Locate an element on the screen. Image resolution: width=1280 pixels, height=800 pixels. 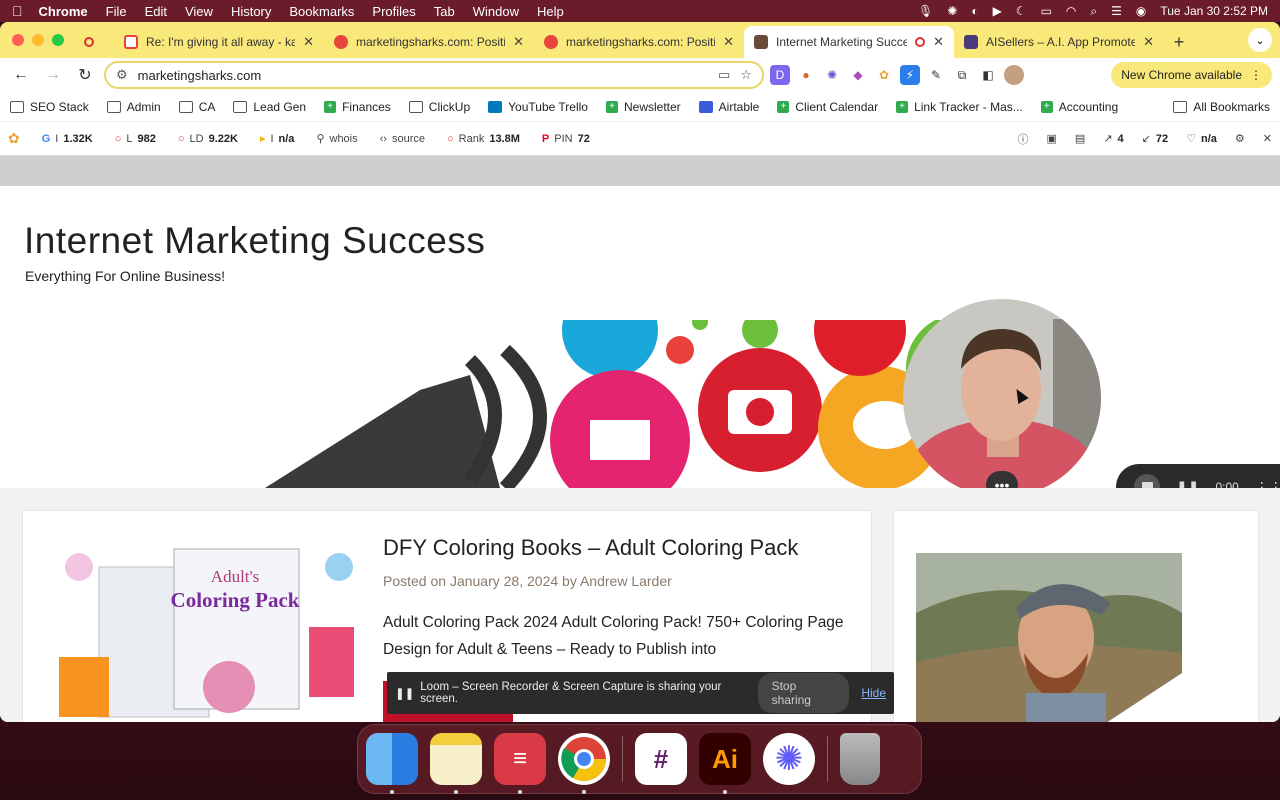
slack-icon: # is located at coordinates (661, 759).